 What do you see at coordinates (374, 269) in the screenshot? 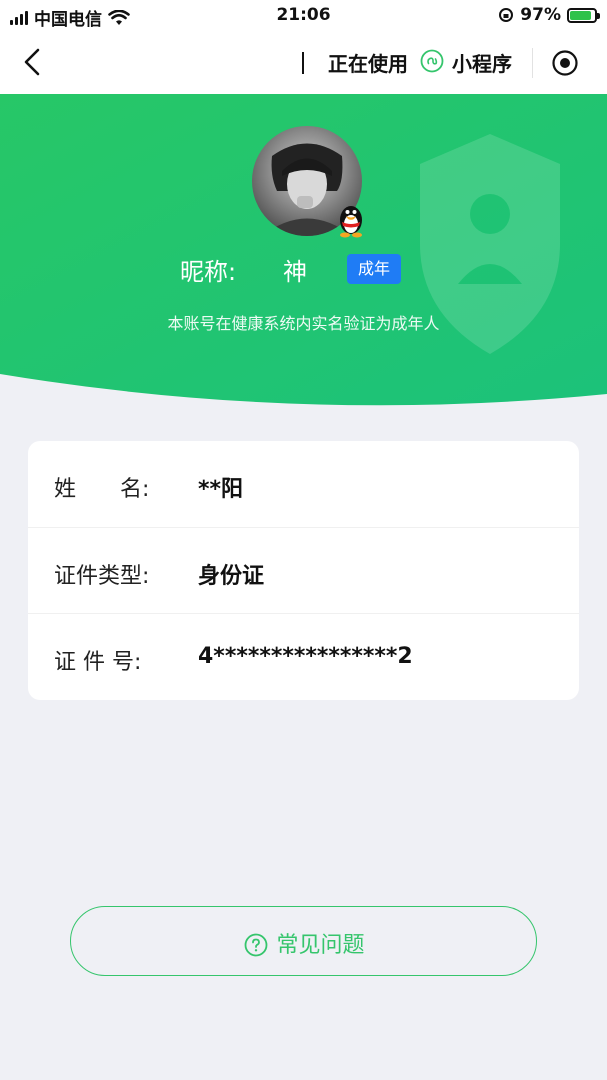
I see `age-status-badge: 成年` at bounding box center [374, 269].